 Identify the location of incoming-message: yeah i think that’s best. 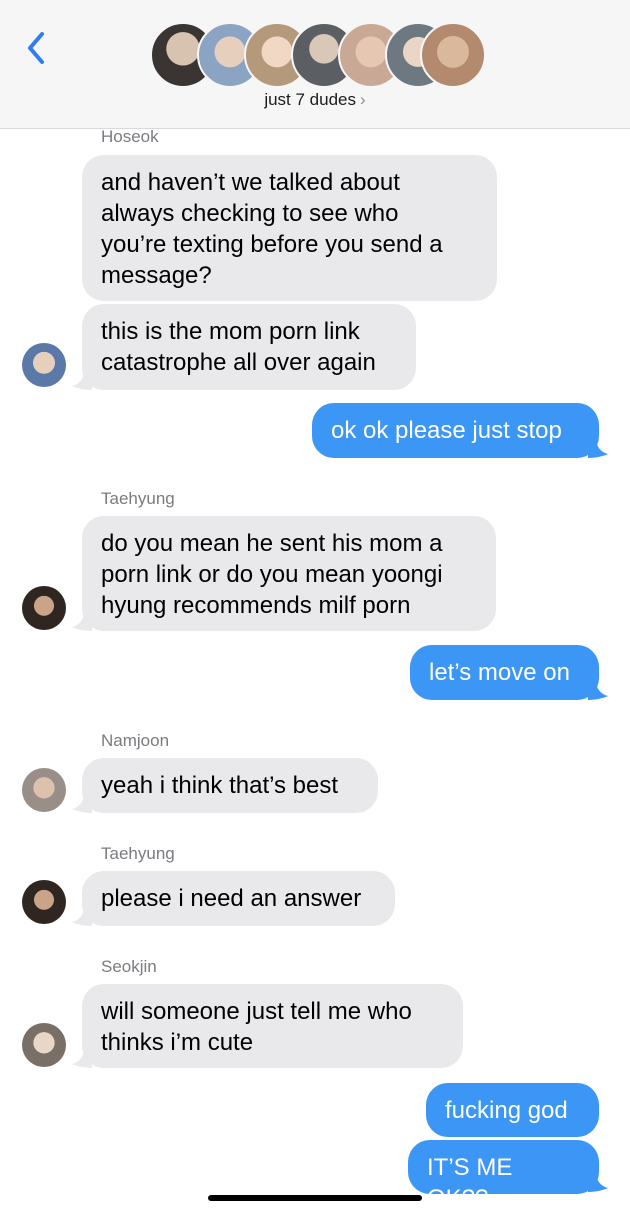
(230, 785).